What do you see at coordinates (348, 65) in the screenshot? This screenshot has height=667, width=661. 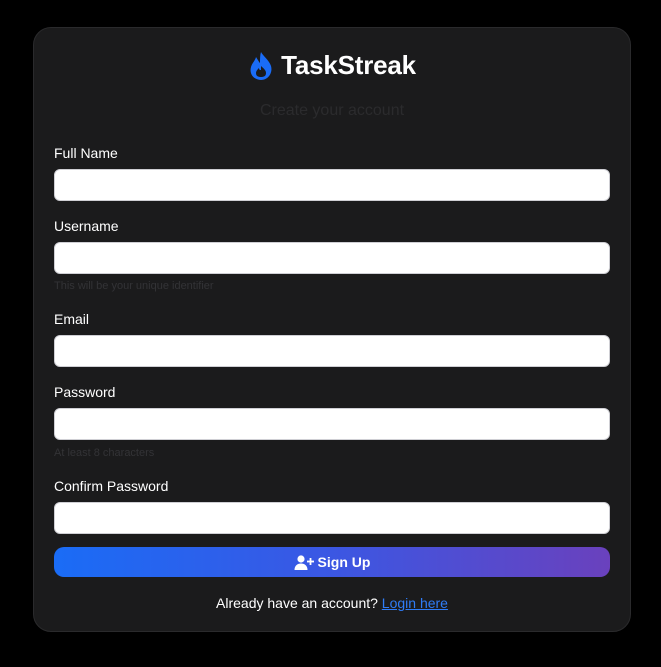 I see `brand-name: TaskStreak` at bounding box center [348, 65].